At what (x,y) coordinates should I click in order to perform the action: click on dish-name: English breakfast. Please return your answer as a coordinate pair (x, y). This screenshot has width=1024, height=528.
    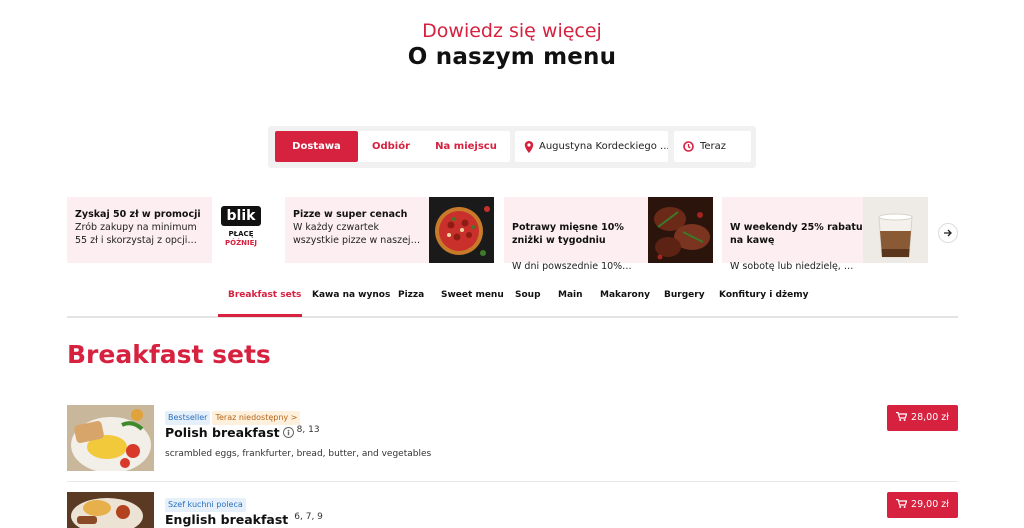
    Looking at the image, I should click on (227, 519).